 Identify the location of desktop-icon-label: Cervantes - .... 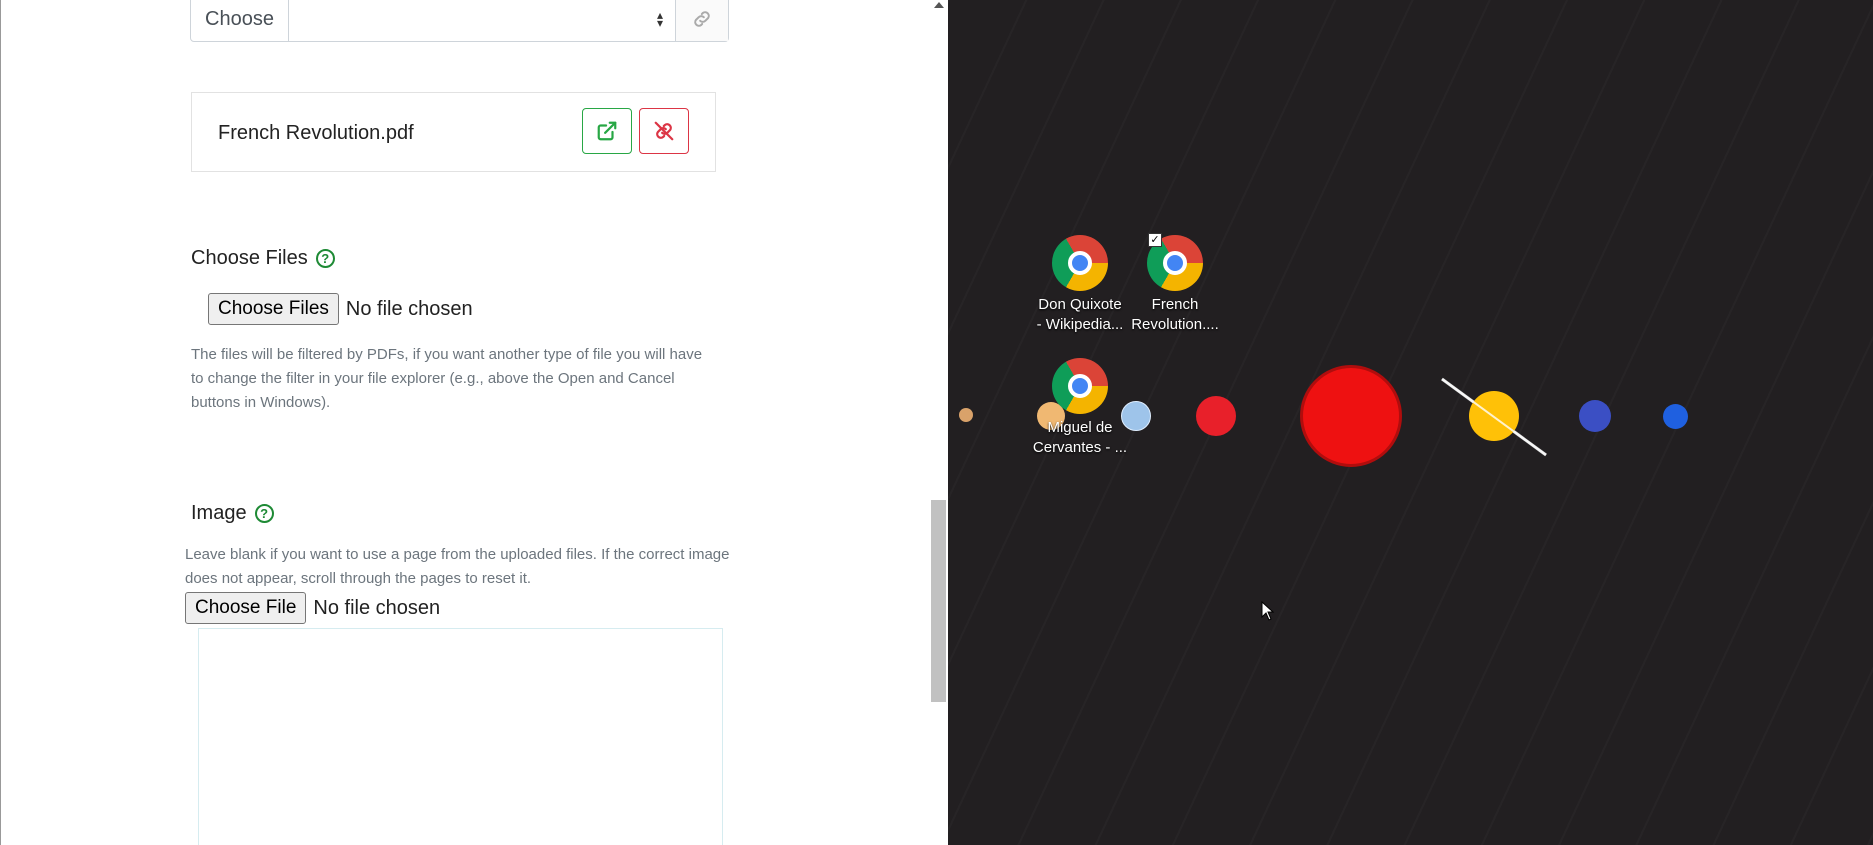
(1080, 447).